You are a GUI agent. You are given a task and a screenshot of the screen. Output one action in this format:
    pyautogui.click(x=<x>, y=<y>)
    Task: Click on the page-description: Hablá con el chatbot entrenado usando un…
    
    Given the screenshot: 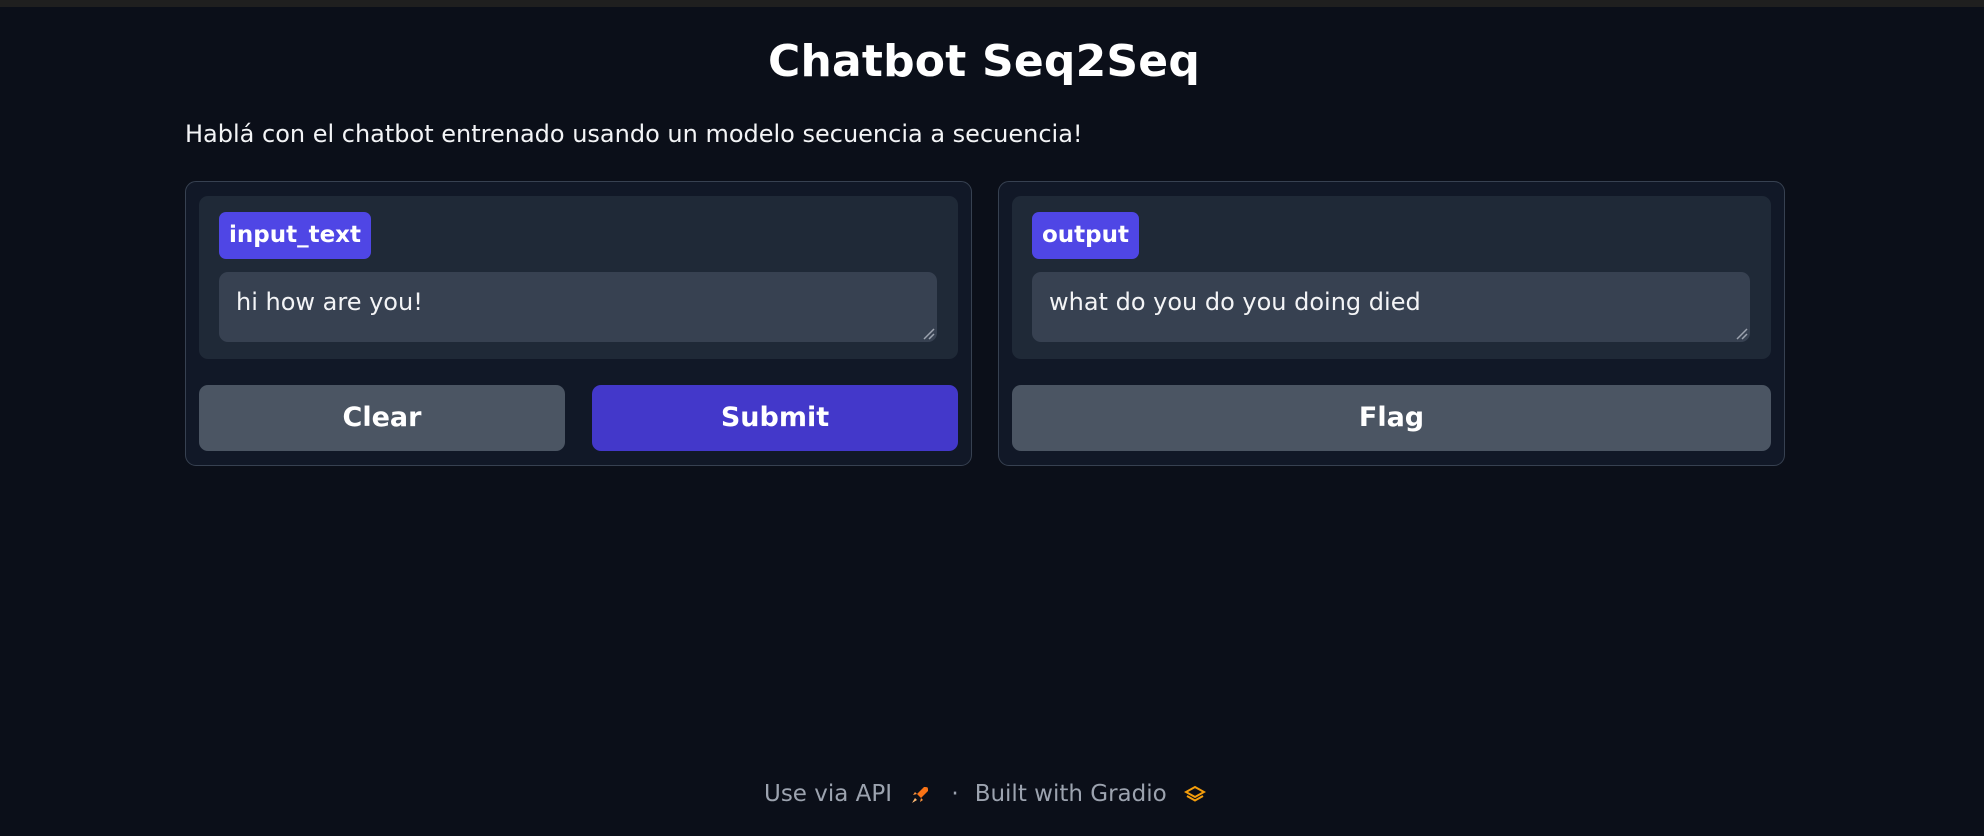 What is the action you would take?
    pyautogui.click(x=634, y=134)
    